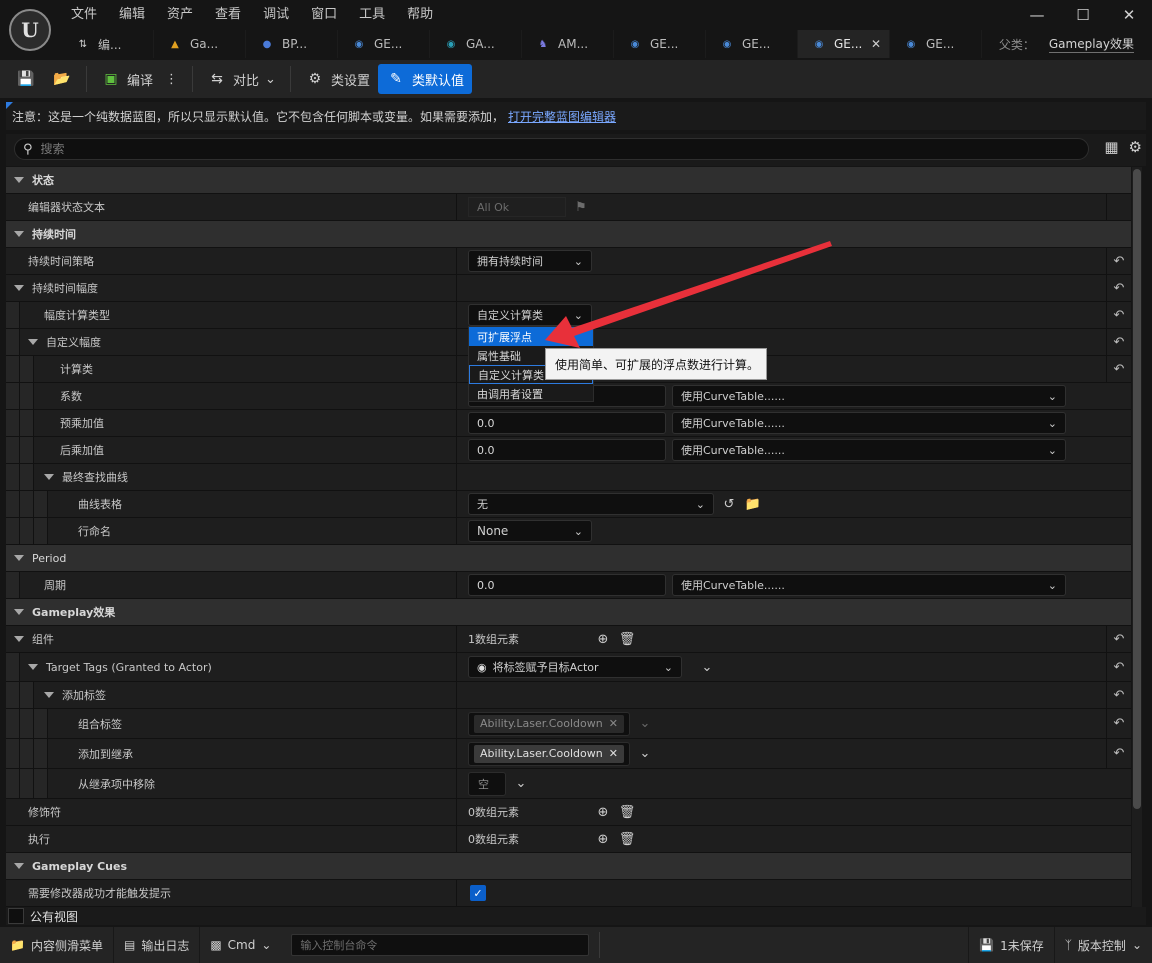 Image resolution: width=1152 pixels, height=963 pixels. What do you see at coordinates (1037, 15) in the screenshot?
I see `minimize-icon: —` at bounding box center [1037, 15].